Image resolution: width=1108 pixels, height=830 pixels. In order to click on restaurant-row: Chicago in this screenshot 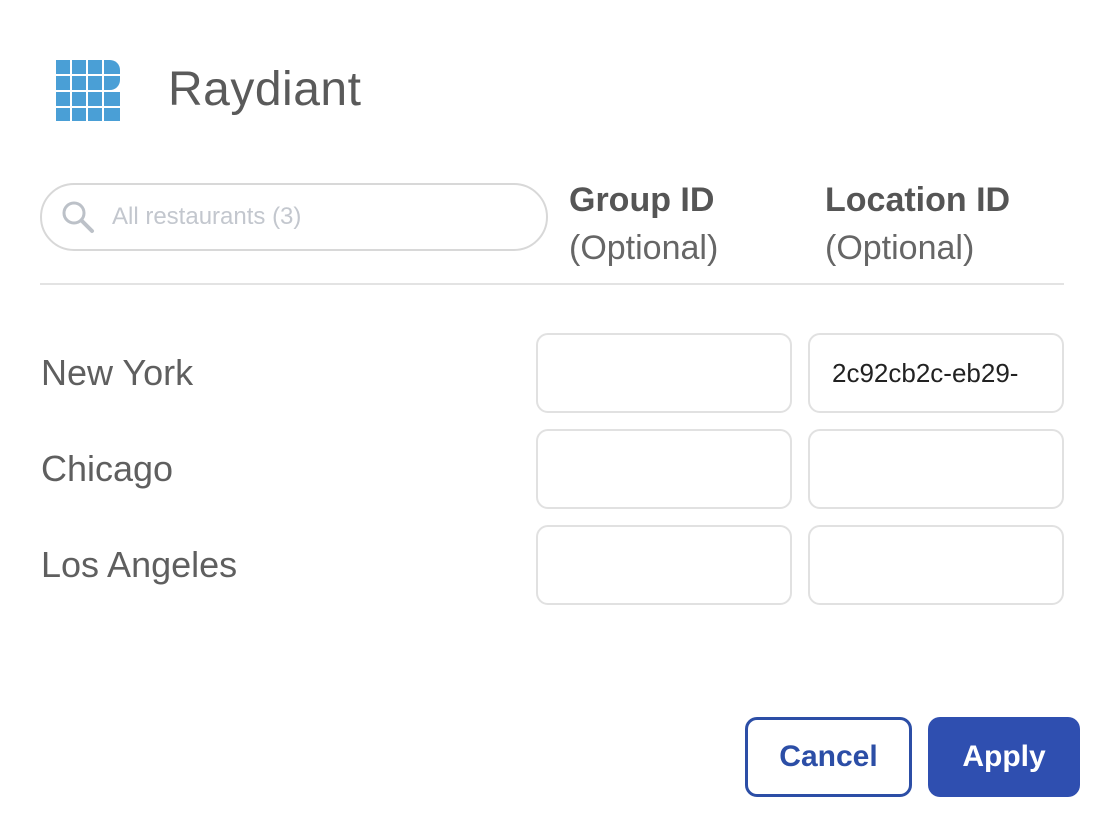, I will do `click(554, 469)`.